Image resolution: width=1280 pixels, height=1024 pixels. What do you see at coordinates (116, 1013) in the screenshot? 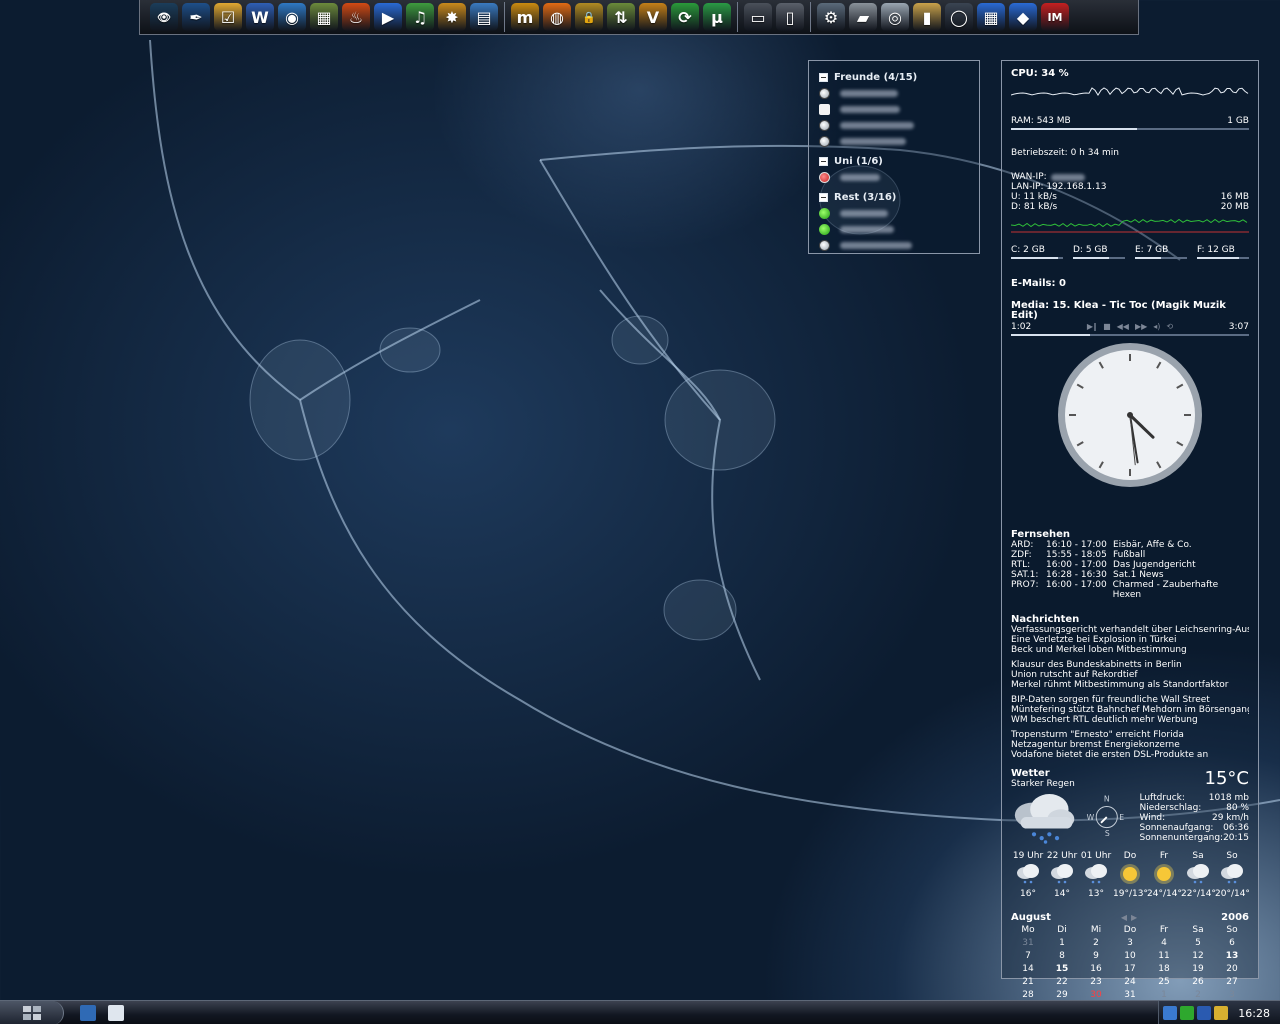
I see `document-icon` at bounding box center [116, 1013].